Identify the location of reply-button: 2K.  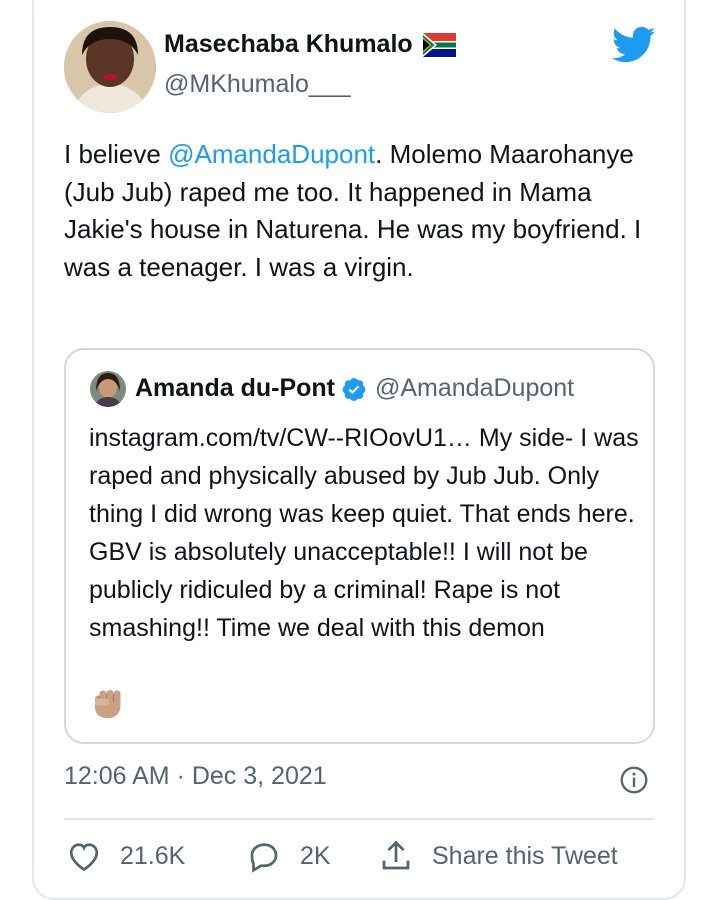
(288, 856).